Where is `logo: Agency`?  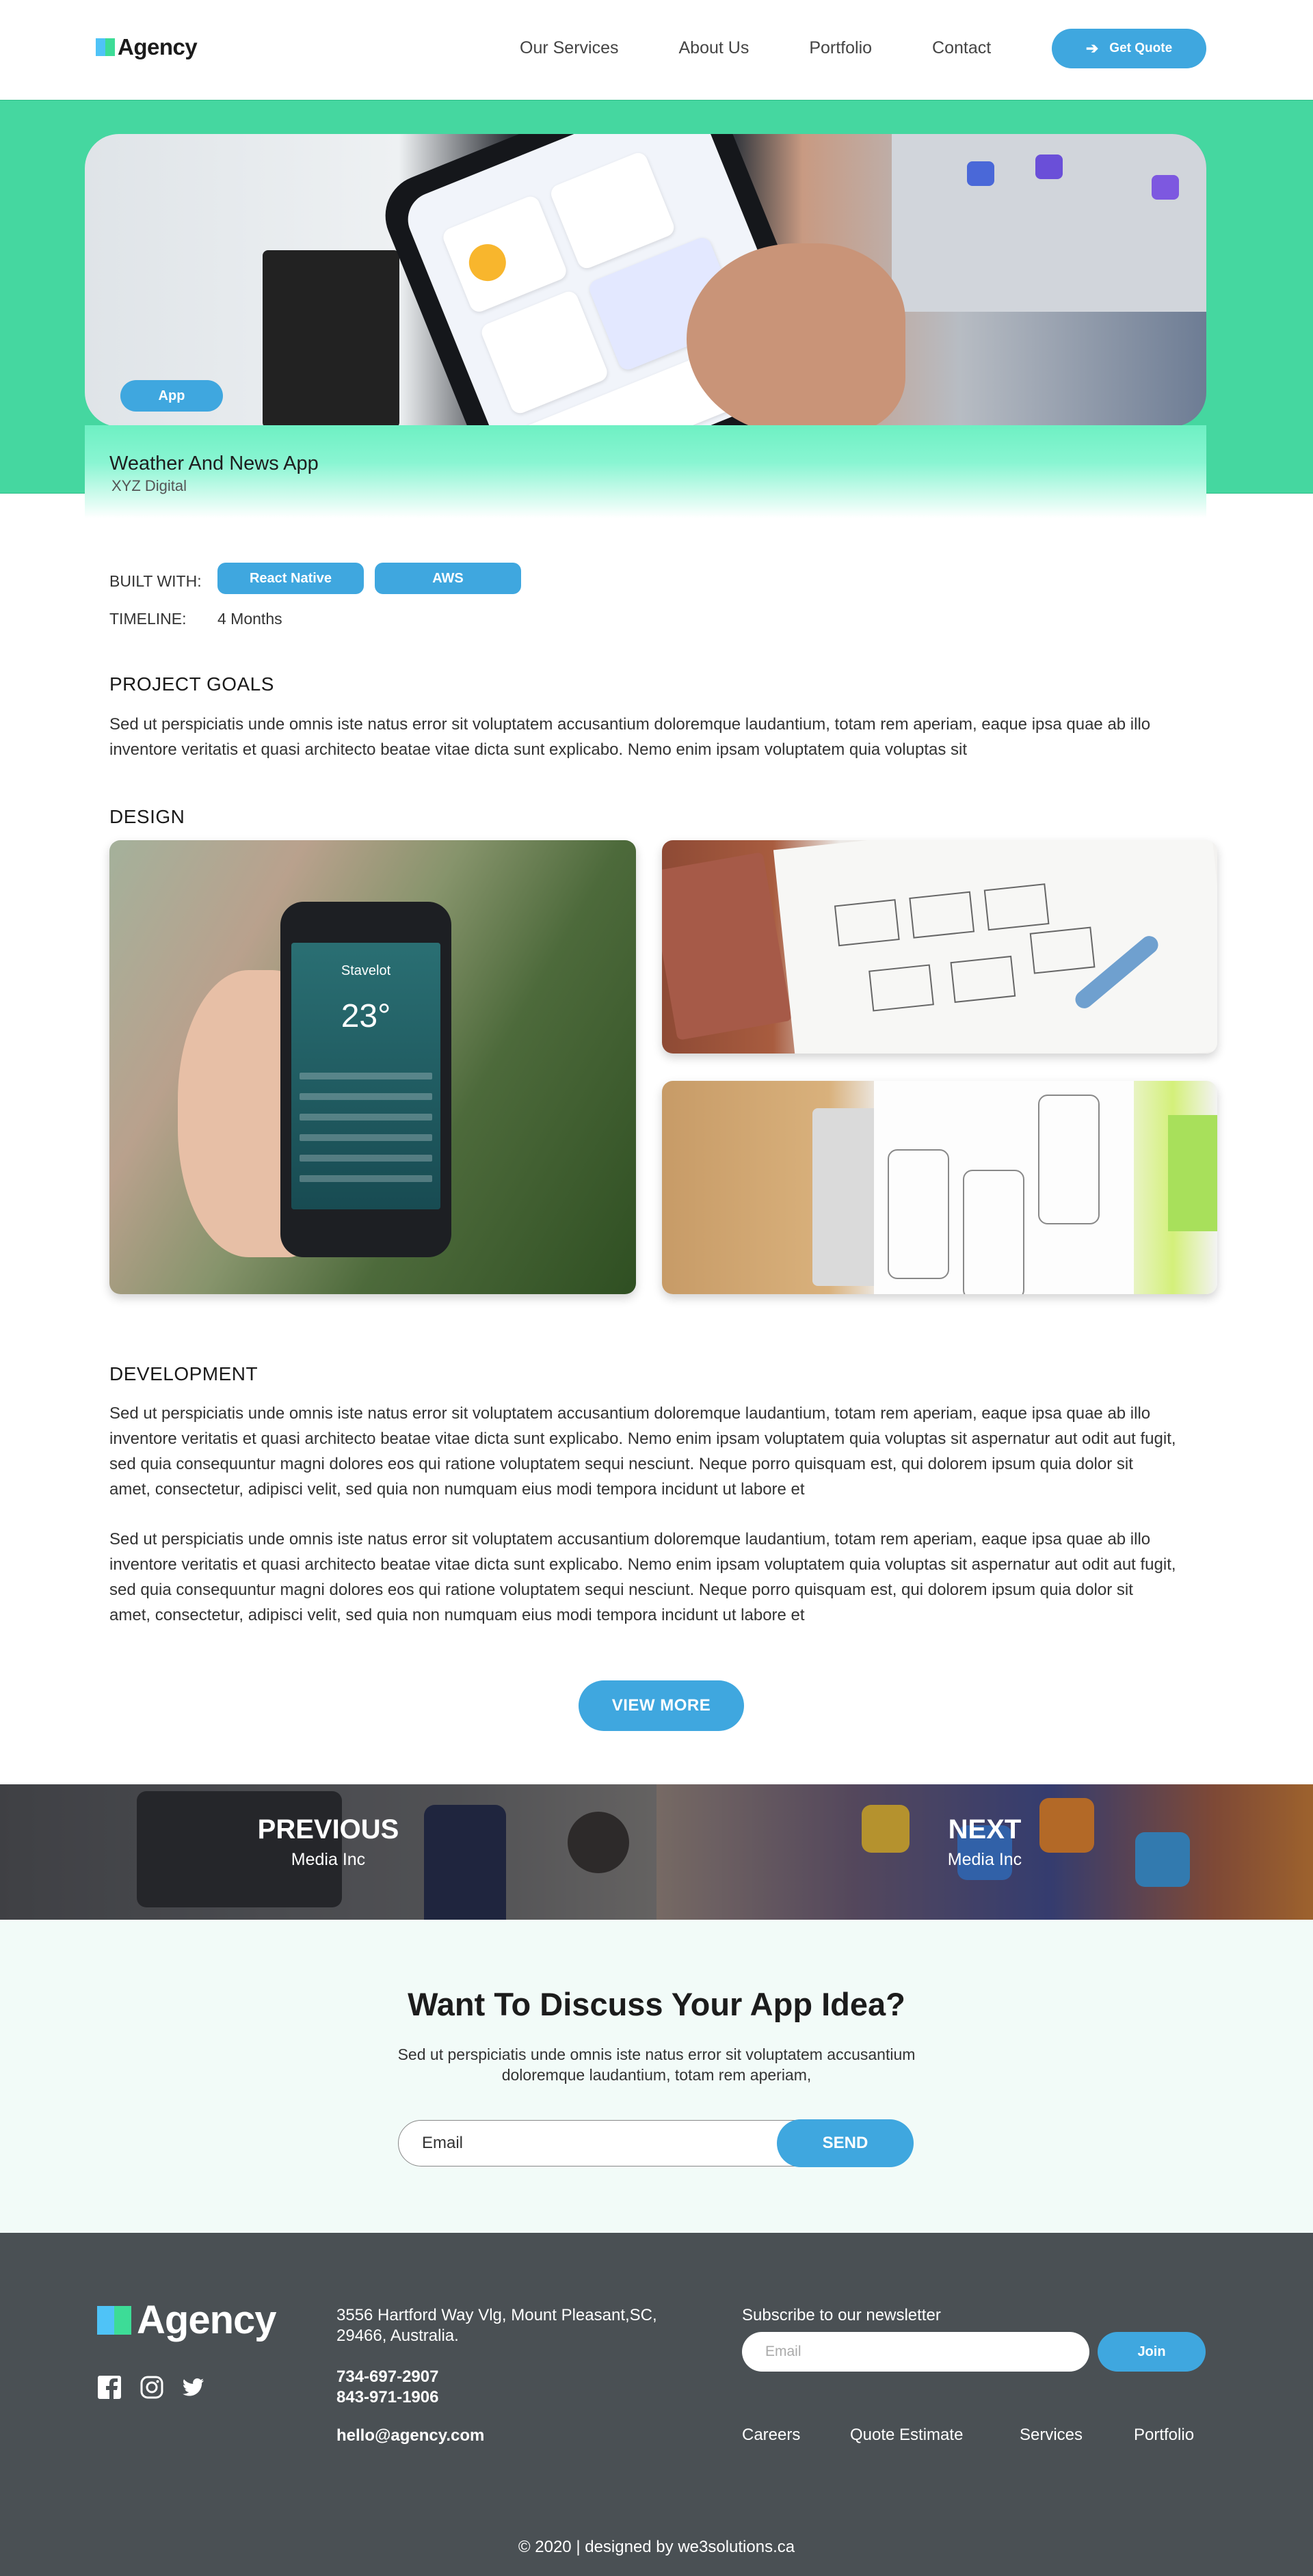
logo: Agency is located at coordinates (147, 47).